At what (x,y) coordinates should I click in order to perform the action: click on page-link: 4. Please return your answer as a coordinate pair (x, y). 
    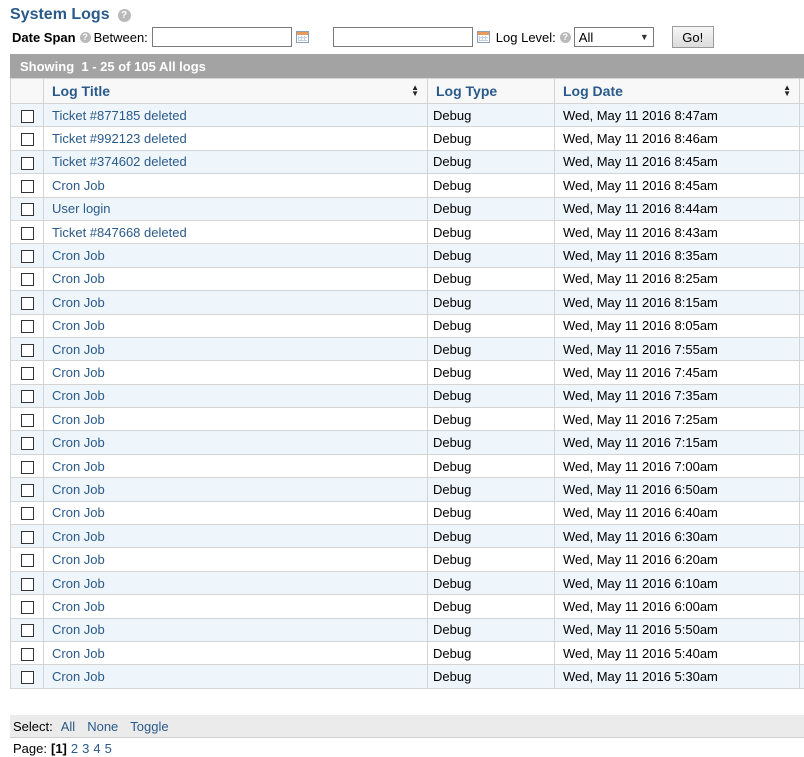
    Looking at the image, I should click on (96, 748).